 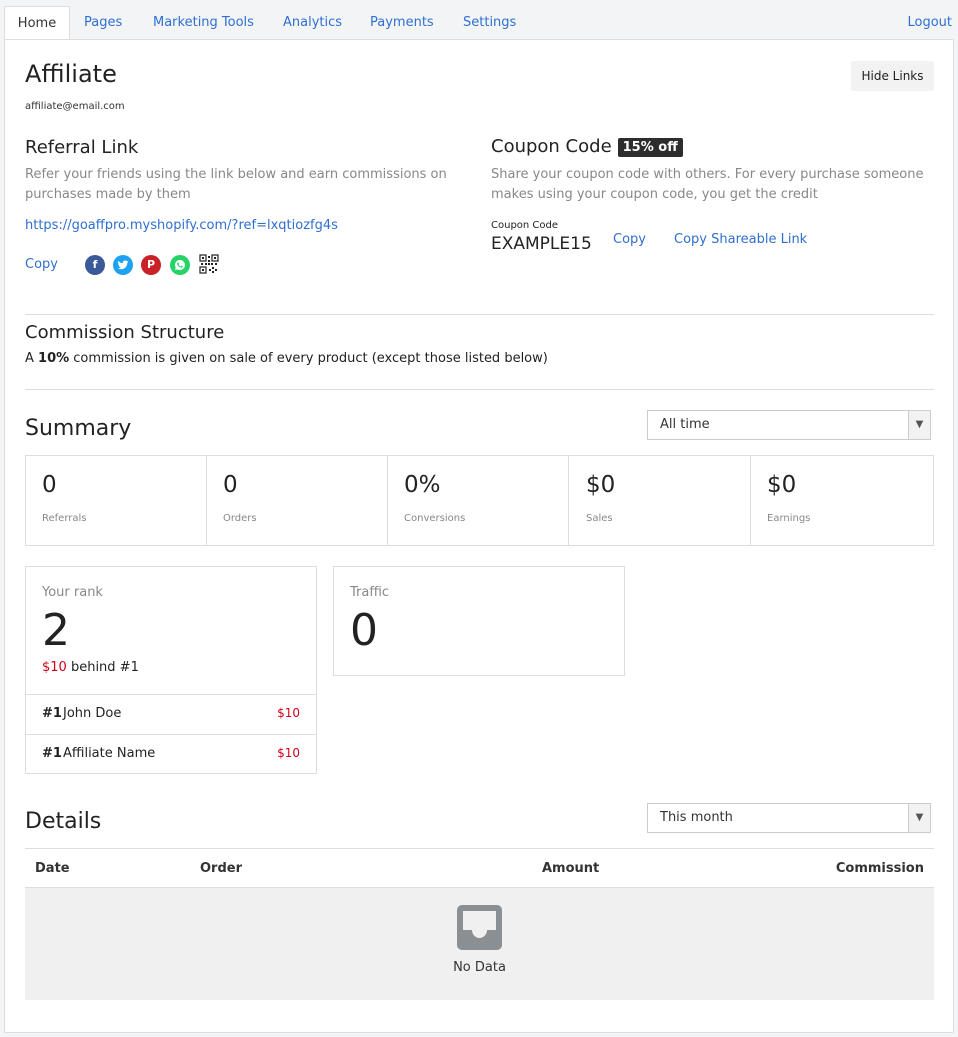 What do you see at coordinates (221, 868) in the screenshot?
I see `column-order: Order` at bounding box center [221, 868].